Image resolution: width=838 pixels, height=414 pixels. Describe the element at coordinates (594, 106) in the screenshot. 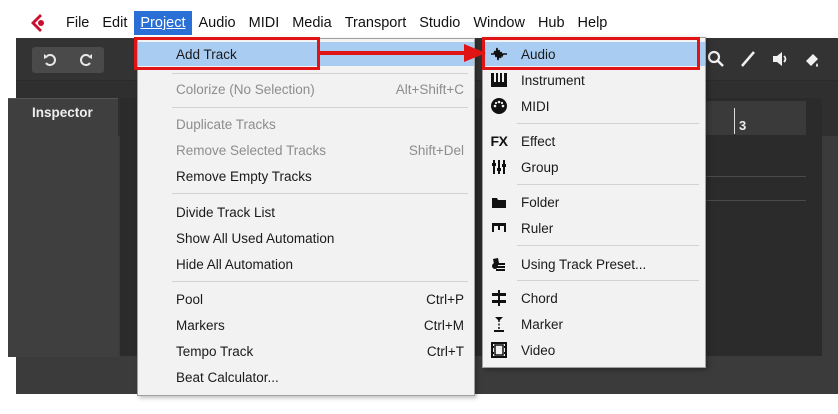

I see `submenu-item-midi: MIDI` at that location.